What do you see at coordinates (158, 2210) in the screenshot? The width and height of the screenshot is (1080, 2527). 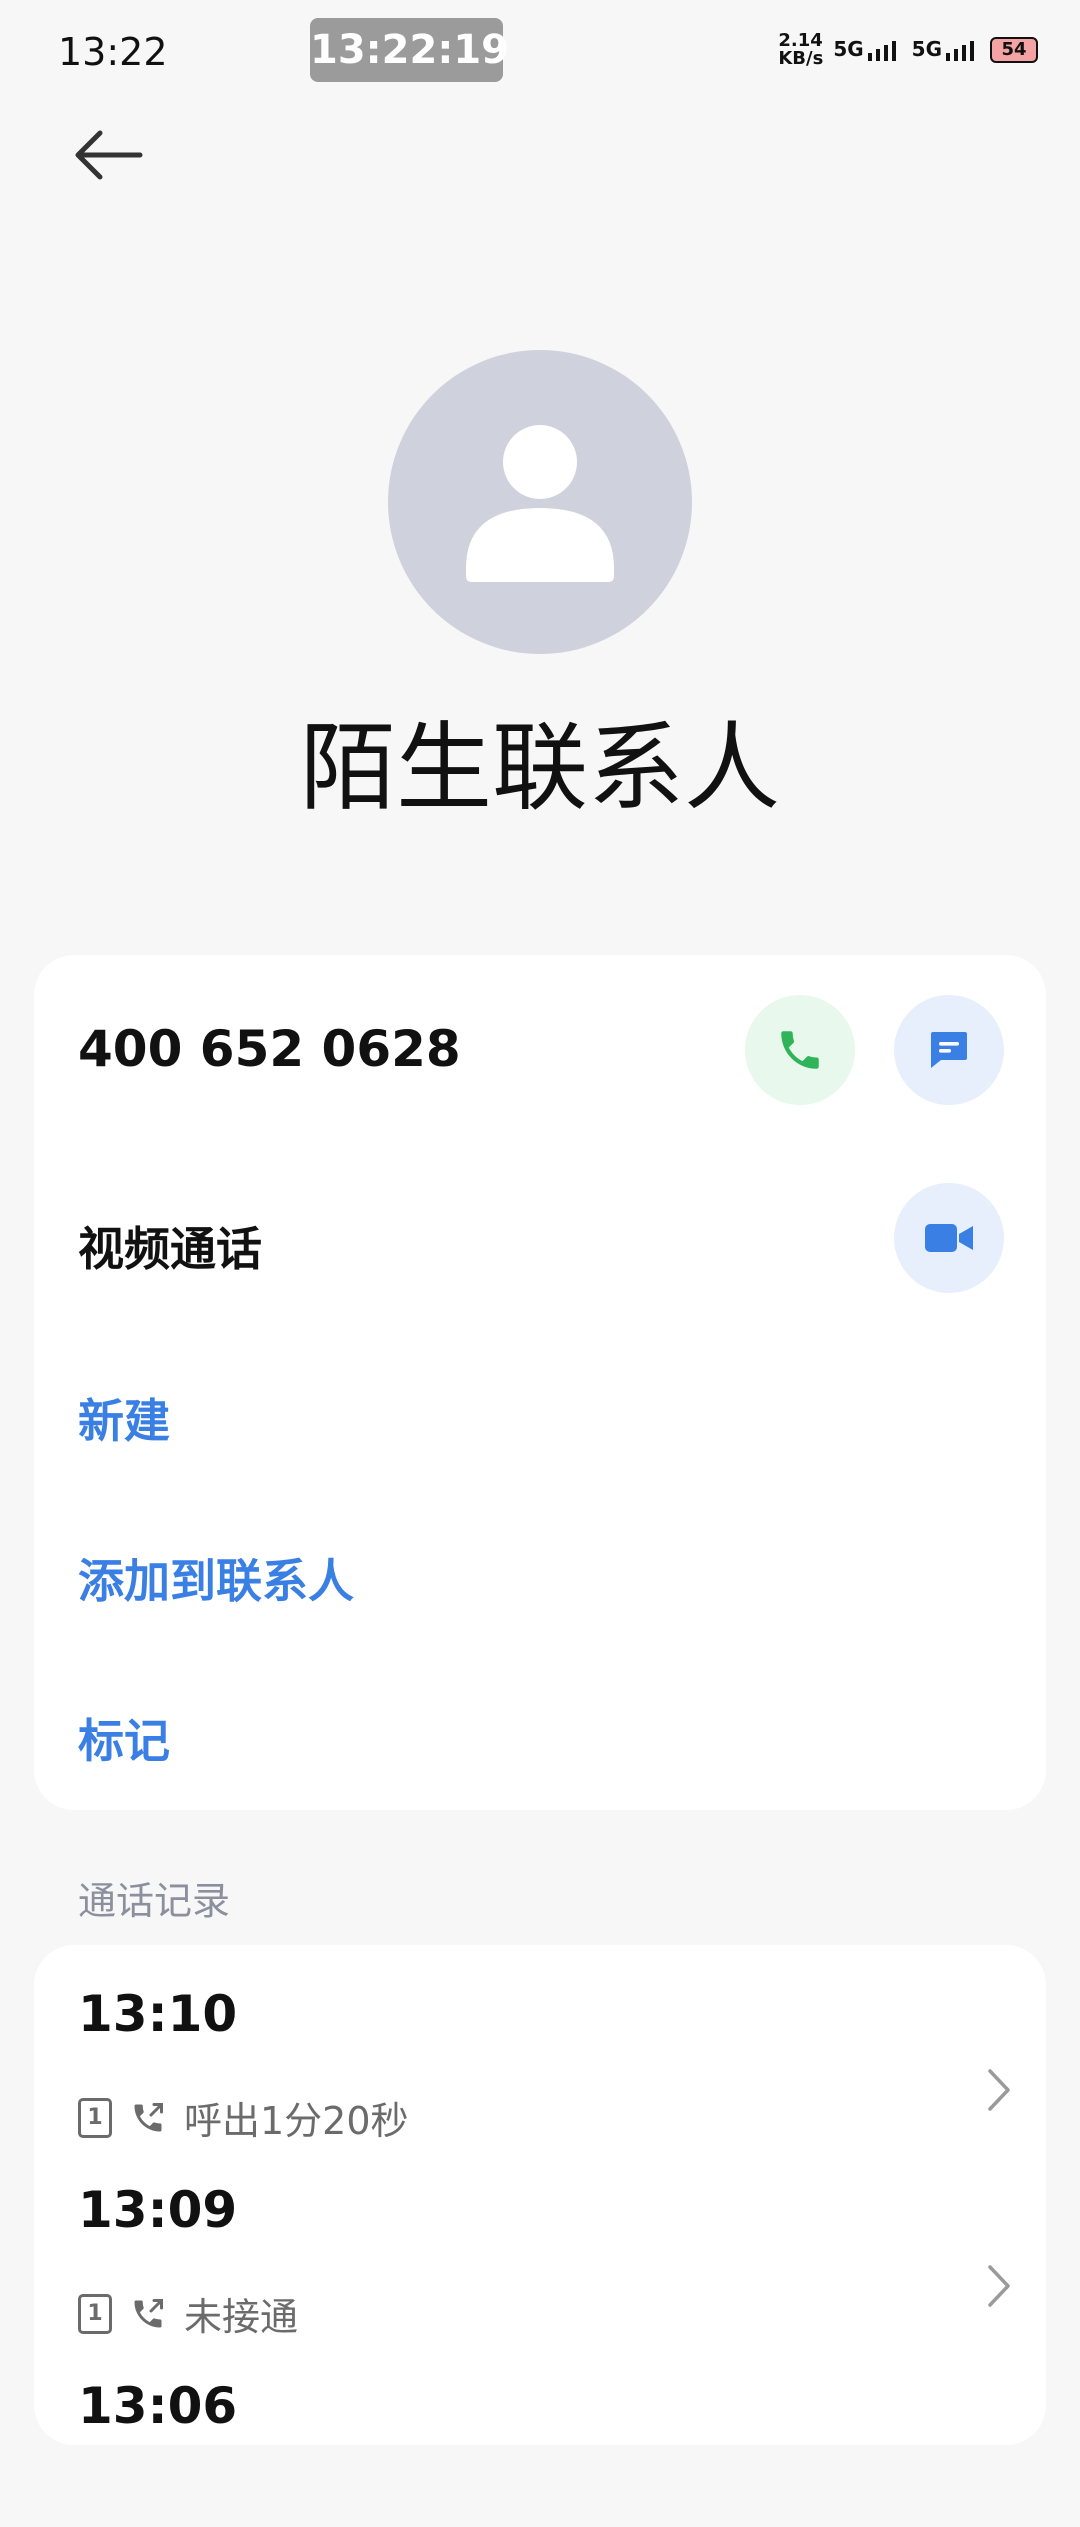 I see `call-time: 13:09` at bounding box center [158, 2210].